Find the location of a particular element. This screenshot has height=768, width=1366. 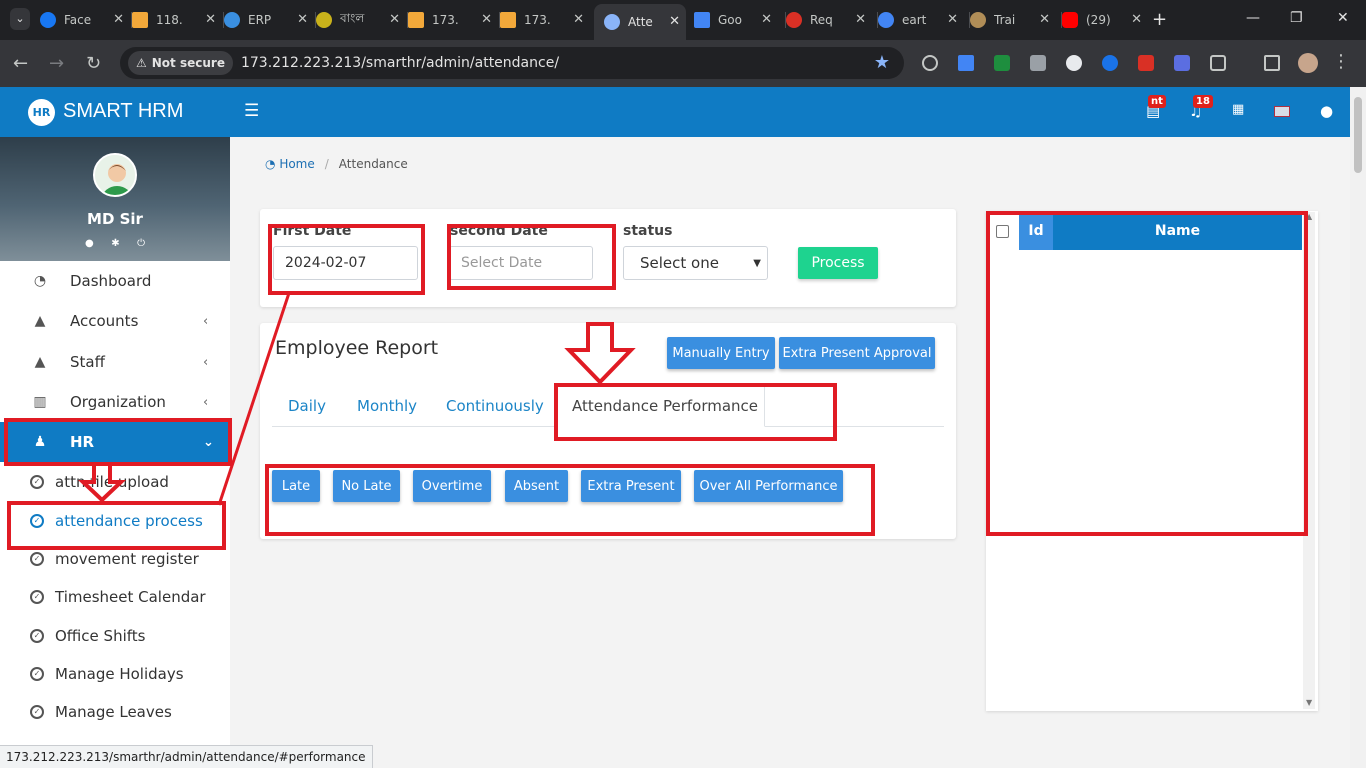

annotation-line is located at coordinates (254, 399).